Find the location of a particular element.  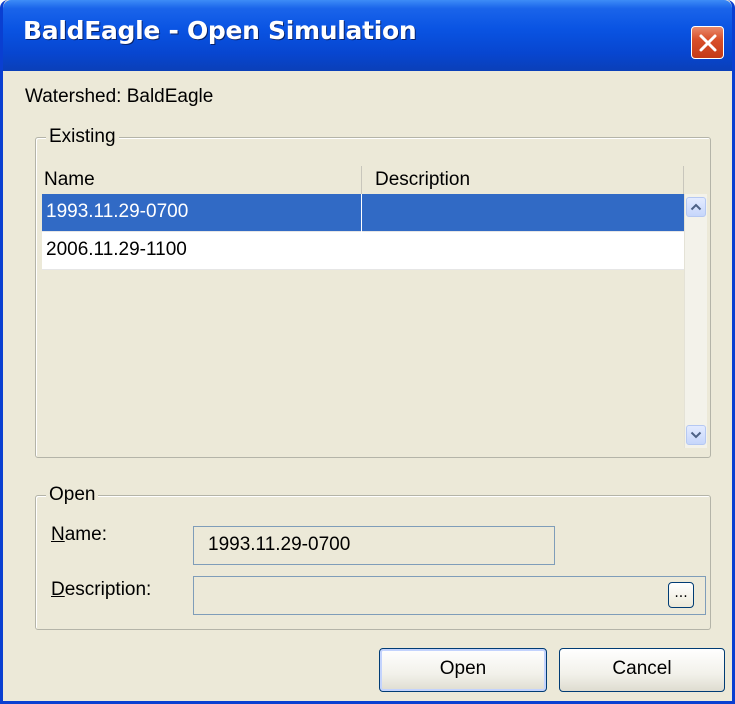

column-header-name: Name is located at coordinates (202, 180).